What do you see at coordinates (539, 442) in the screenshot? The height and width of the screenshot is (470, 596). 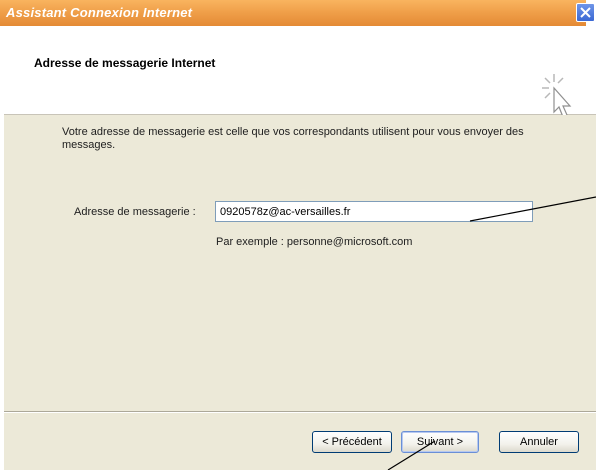 I see `cancel-button: Annuler` at bounding box center [539, 442].